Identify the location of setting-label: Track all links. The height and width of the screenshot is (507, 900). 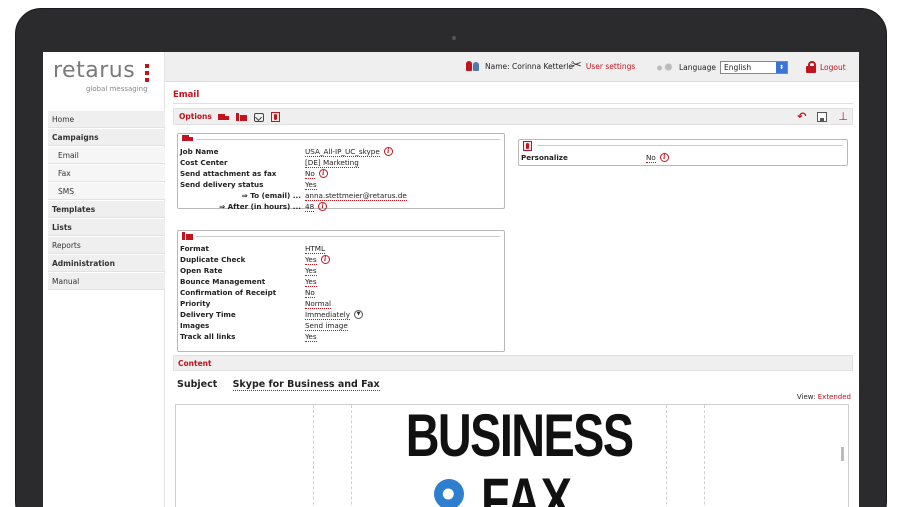
(208, 336).